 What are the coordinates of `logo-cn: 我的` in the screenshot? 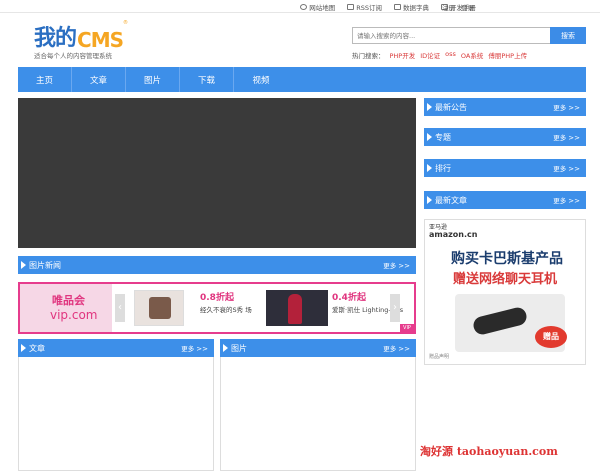 It's located at (55, 38).